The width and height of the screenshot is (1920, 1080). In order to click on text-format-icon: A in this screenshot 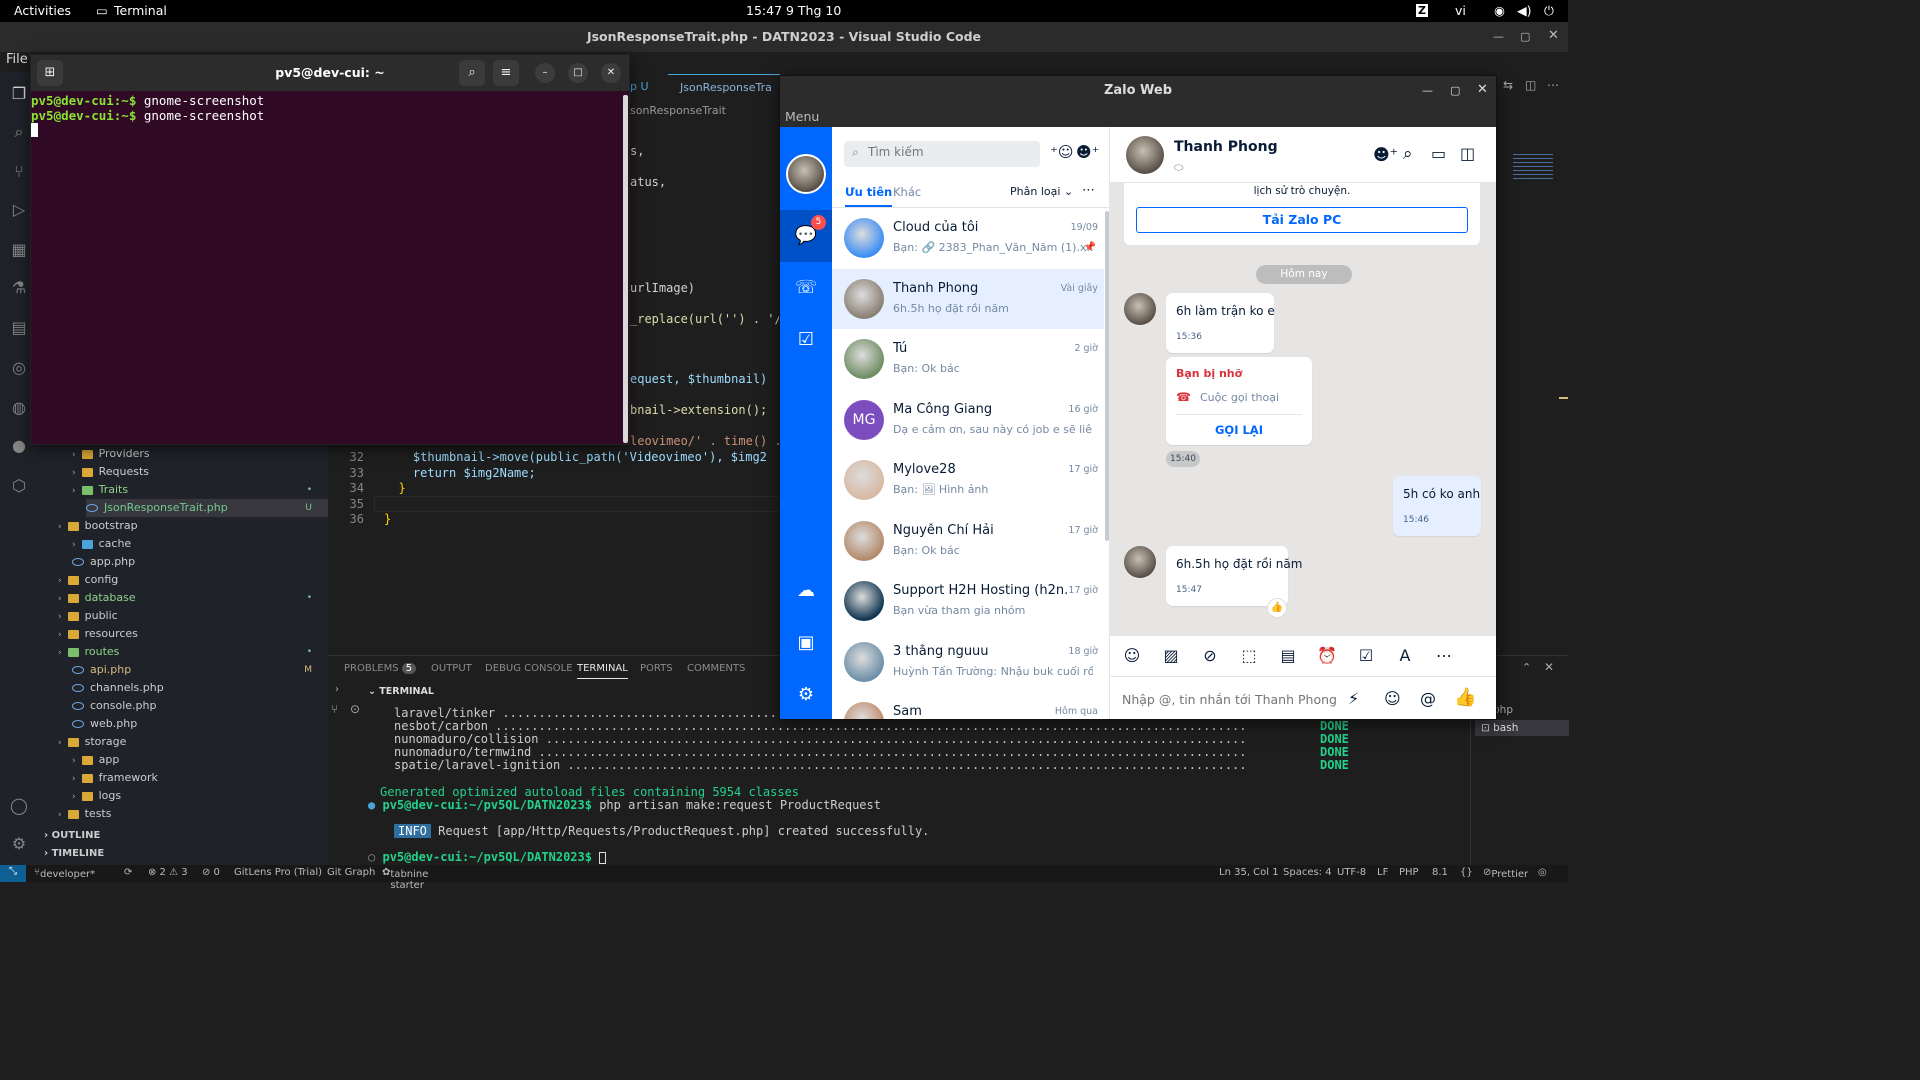, I will do `click(1405, 656)`.